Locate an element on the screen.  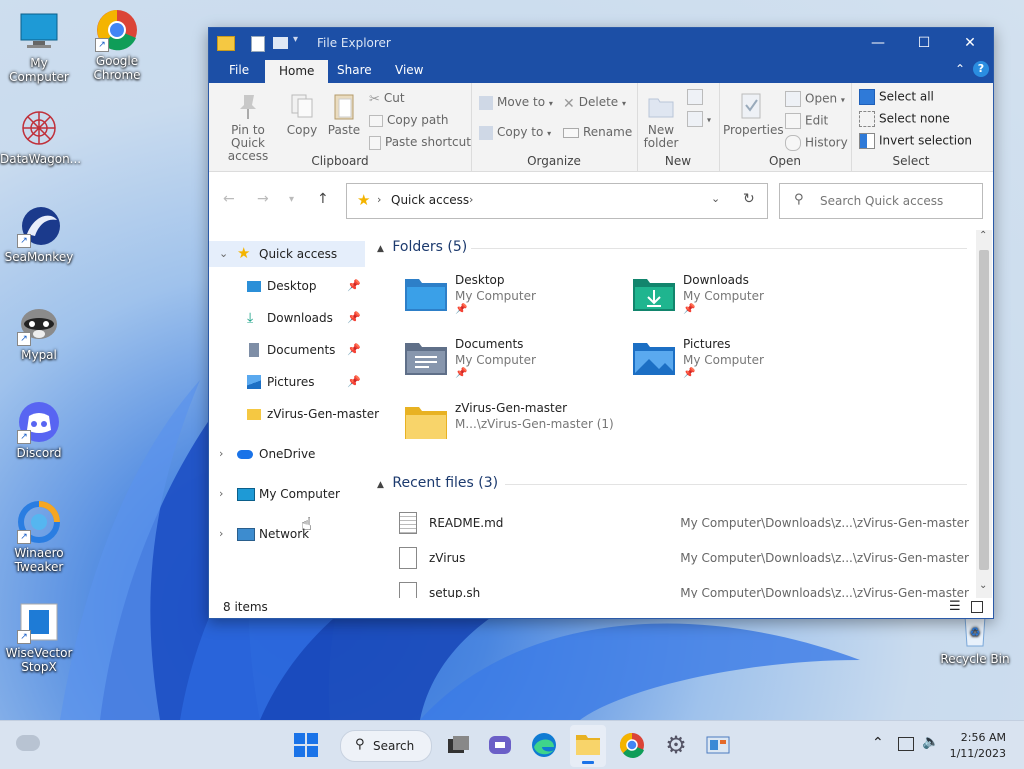
start-windows-icon is located at coordinates (306, 745).